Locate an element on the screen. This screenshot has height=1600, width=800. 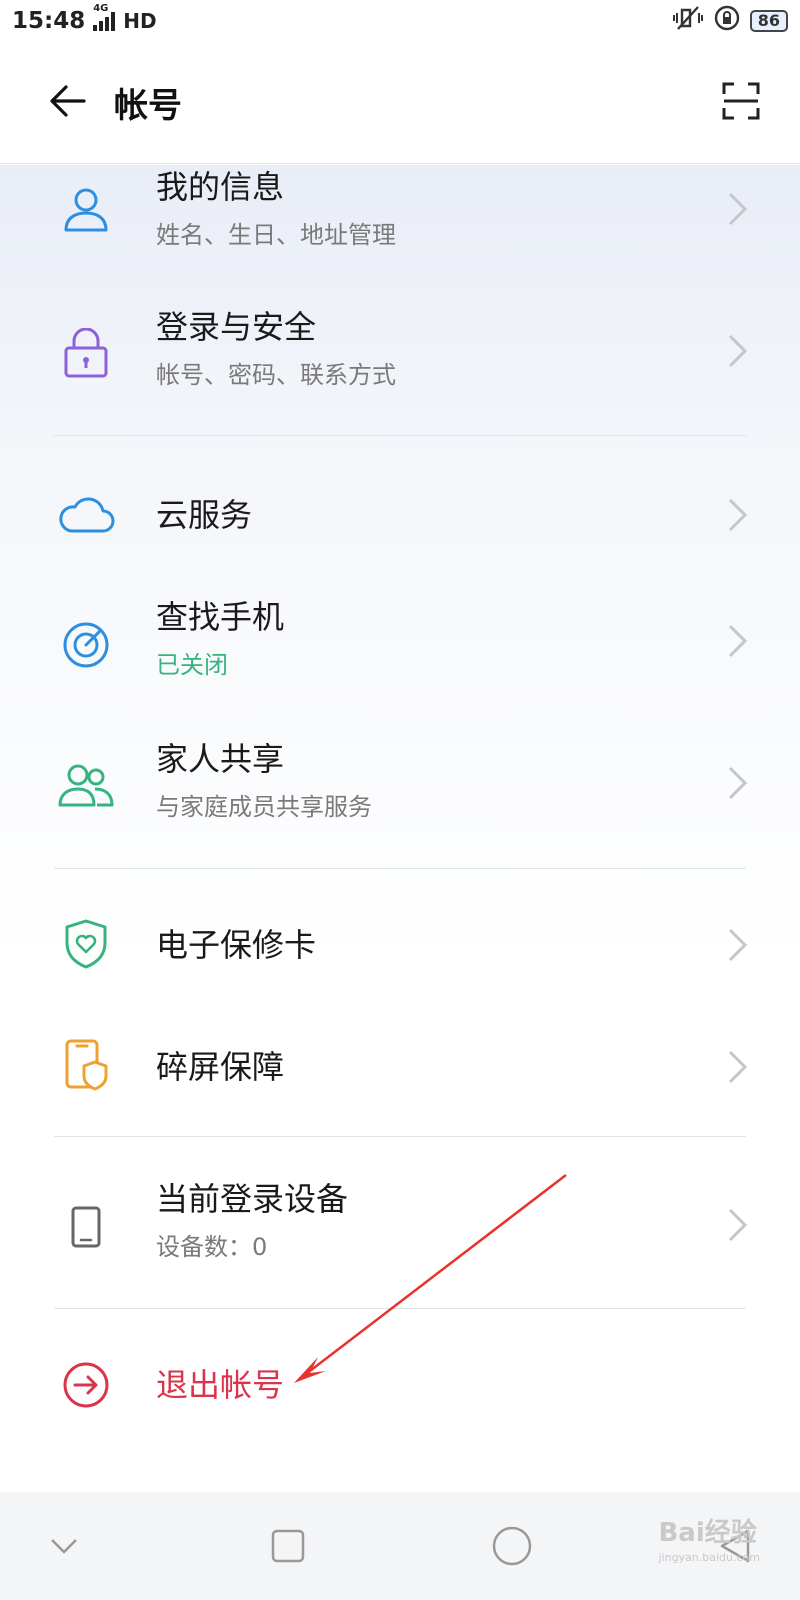
item-title: 云服务 is located at coordinates (204, 515).